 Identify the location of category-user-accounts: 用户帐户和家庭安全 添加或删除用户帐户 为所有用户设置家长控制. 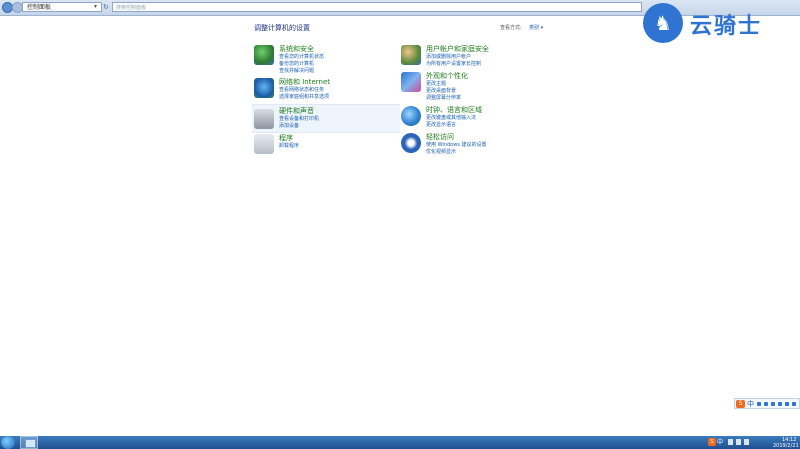
(475, 59).